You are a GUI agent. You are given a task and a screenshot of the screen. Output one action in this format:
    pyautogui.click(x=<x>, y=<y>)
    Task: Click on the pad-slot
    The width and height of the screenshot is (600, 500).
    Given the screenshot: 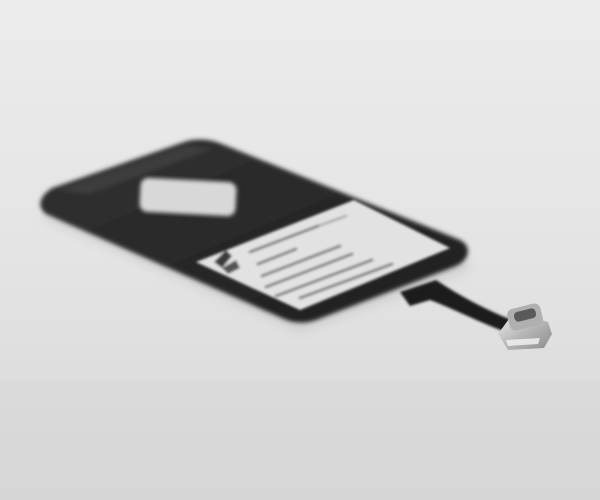 What is the action you would take?
    pyautogui.click(x=188, y=197)
    